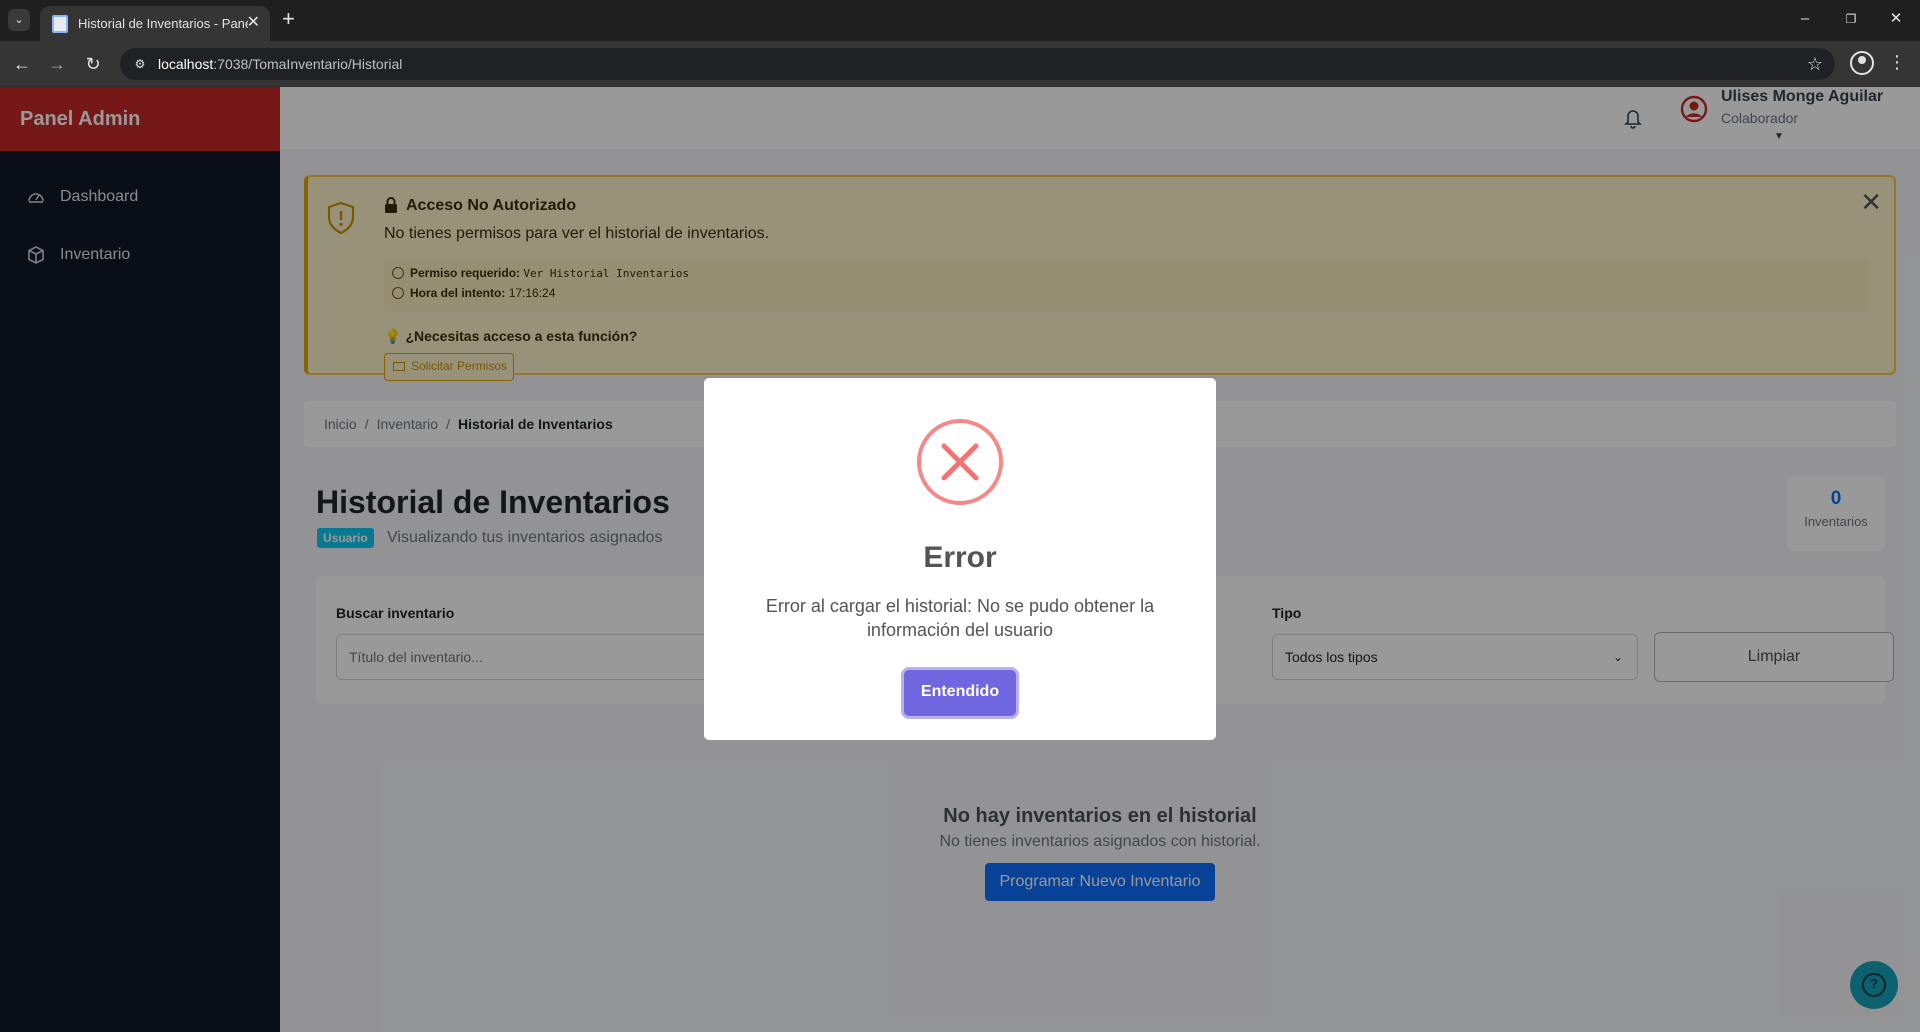  I want to click on profile-icon, so click(1862, 63).